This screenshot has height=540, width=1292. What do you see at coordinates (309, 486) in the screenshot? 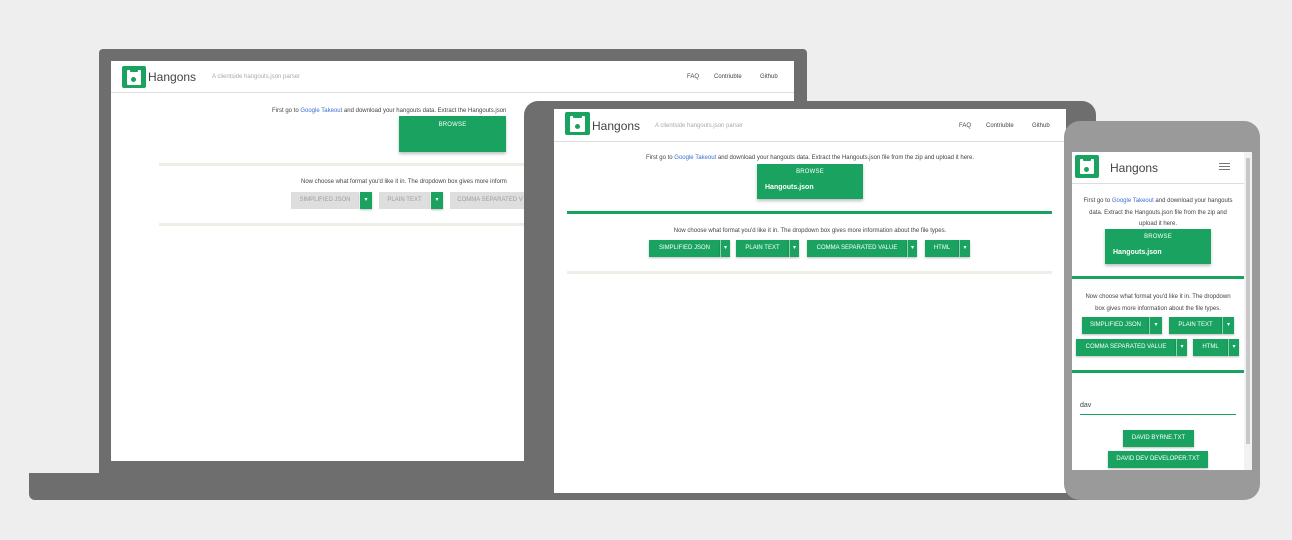
I see `laptop-base` at bounding box center [309, 486].